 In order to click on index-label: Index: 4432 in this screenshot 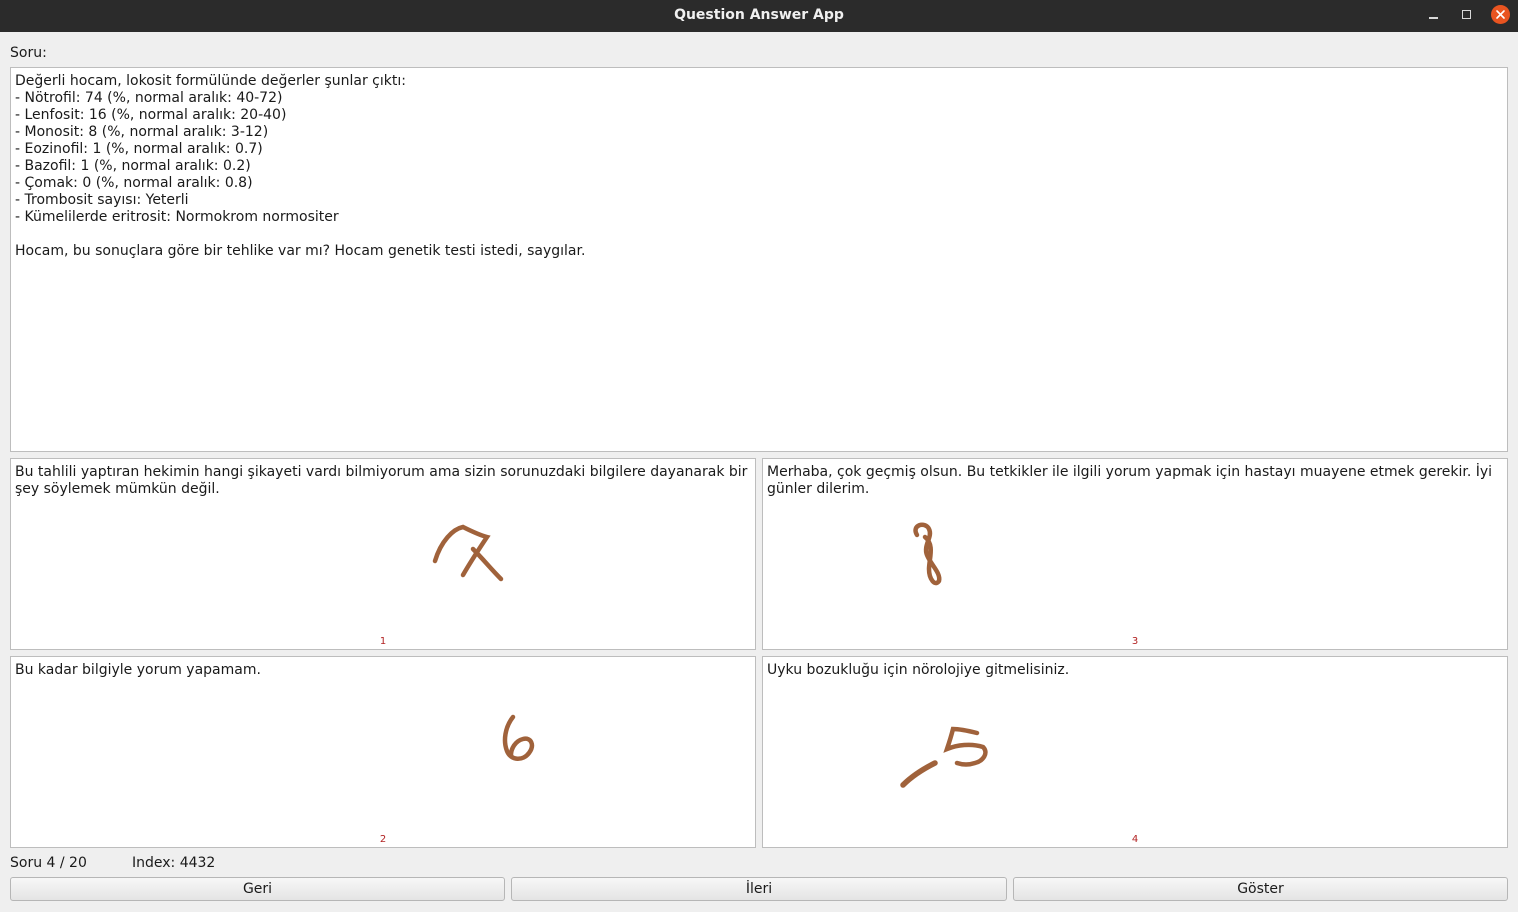, I will do `click(174, 863)`.